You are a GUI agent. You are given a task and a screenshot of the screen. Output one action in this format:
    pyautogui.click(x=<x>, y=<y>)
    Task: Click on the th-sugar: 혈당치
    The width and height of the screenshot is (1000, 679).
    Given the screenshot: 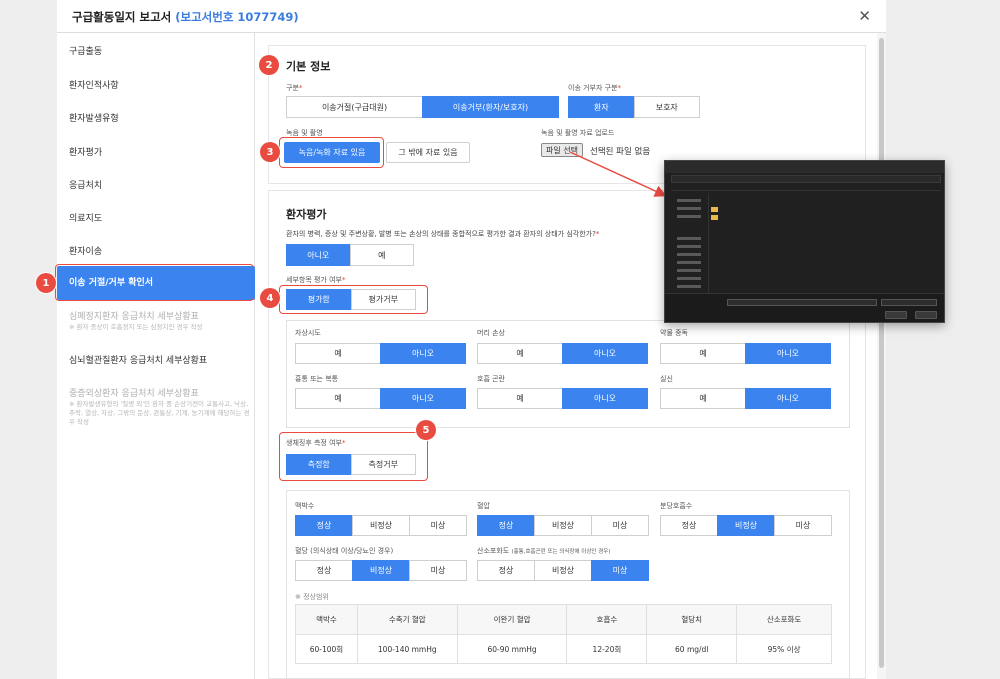 What is the action you would take?
    pyautogui.click(x=692, y=619)
    